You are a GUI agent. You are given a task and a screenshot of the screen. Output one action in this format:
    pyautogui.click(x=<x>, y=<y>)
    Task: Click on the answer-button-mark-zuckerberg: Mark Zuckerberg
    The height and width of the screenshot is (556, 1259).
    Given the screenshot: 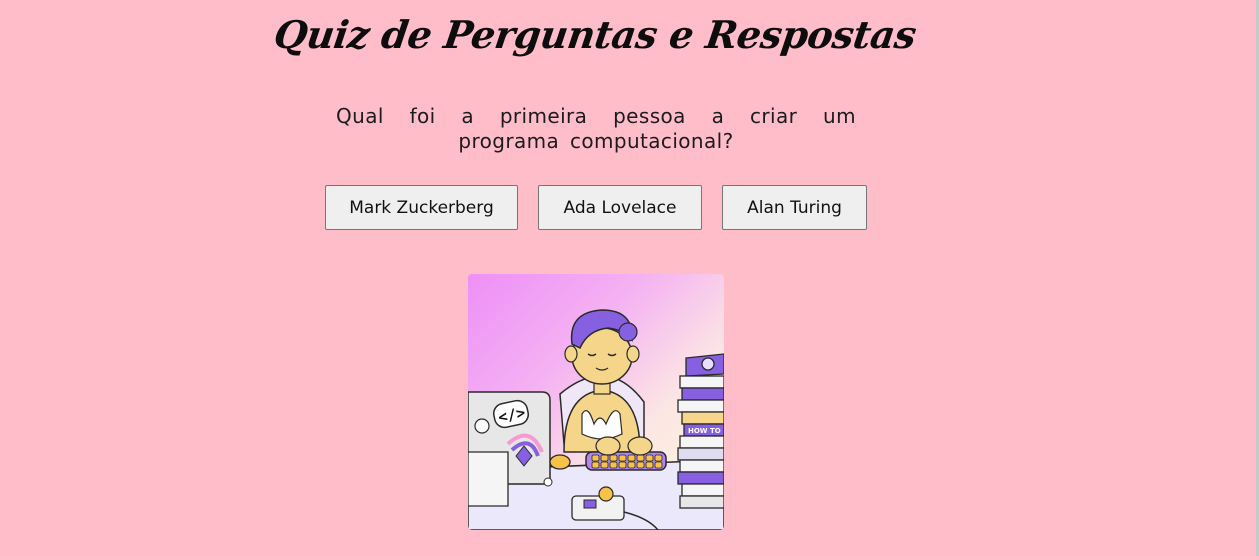 What is the action you would take?
    pyautogui.click(x=421, y=207)
    